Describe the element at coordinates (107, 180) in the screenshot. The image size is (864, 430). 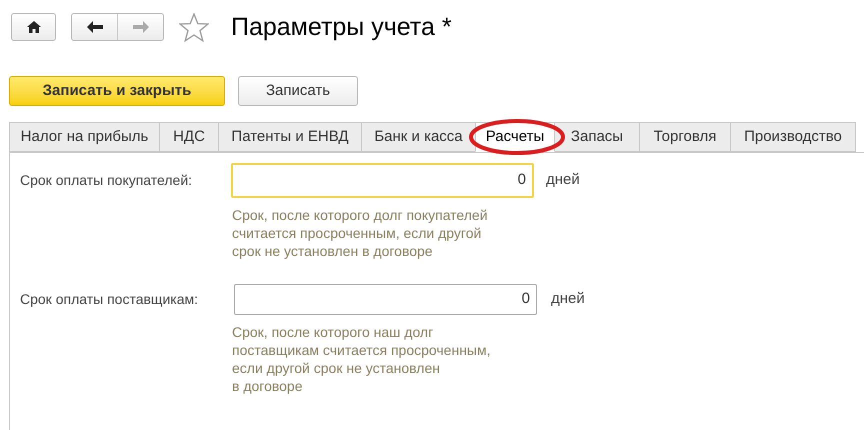
I see `field-label: Срок оплаты покупателей:` at that location.